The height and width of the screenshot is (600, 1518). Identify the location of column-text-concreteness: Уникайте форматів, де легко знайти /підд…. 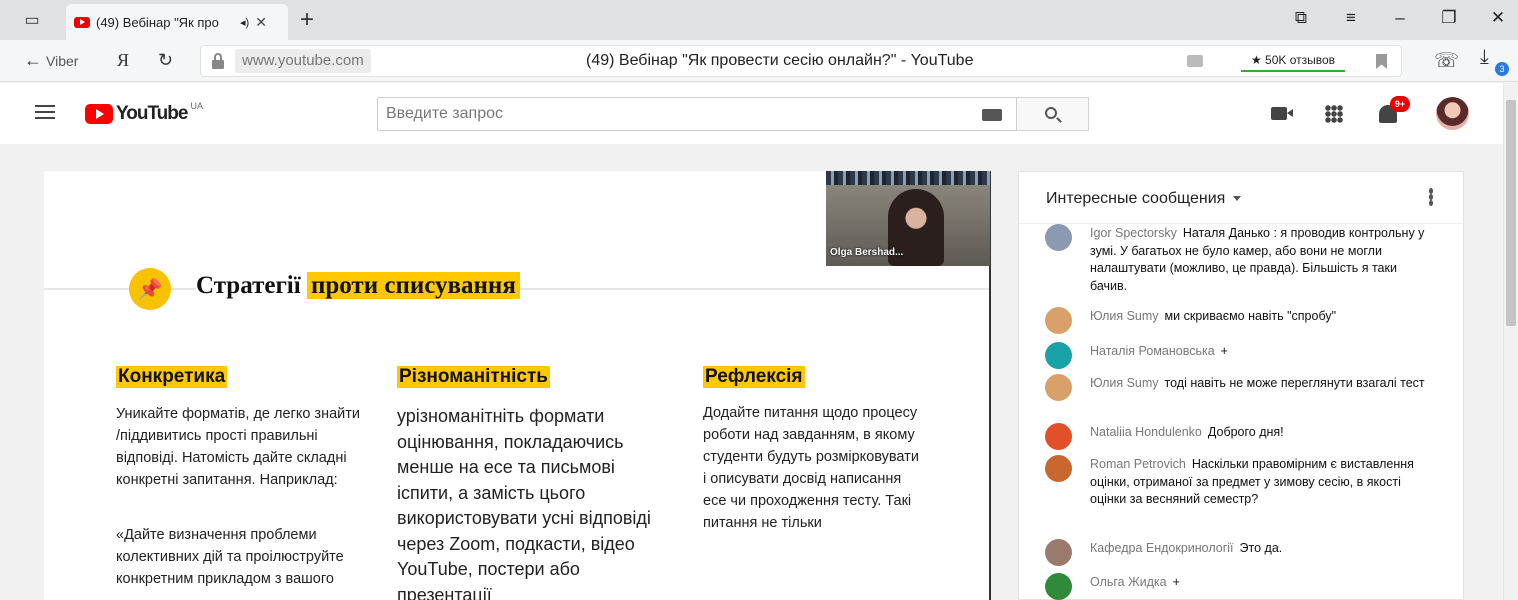
(238, 447).